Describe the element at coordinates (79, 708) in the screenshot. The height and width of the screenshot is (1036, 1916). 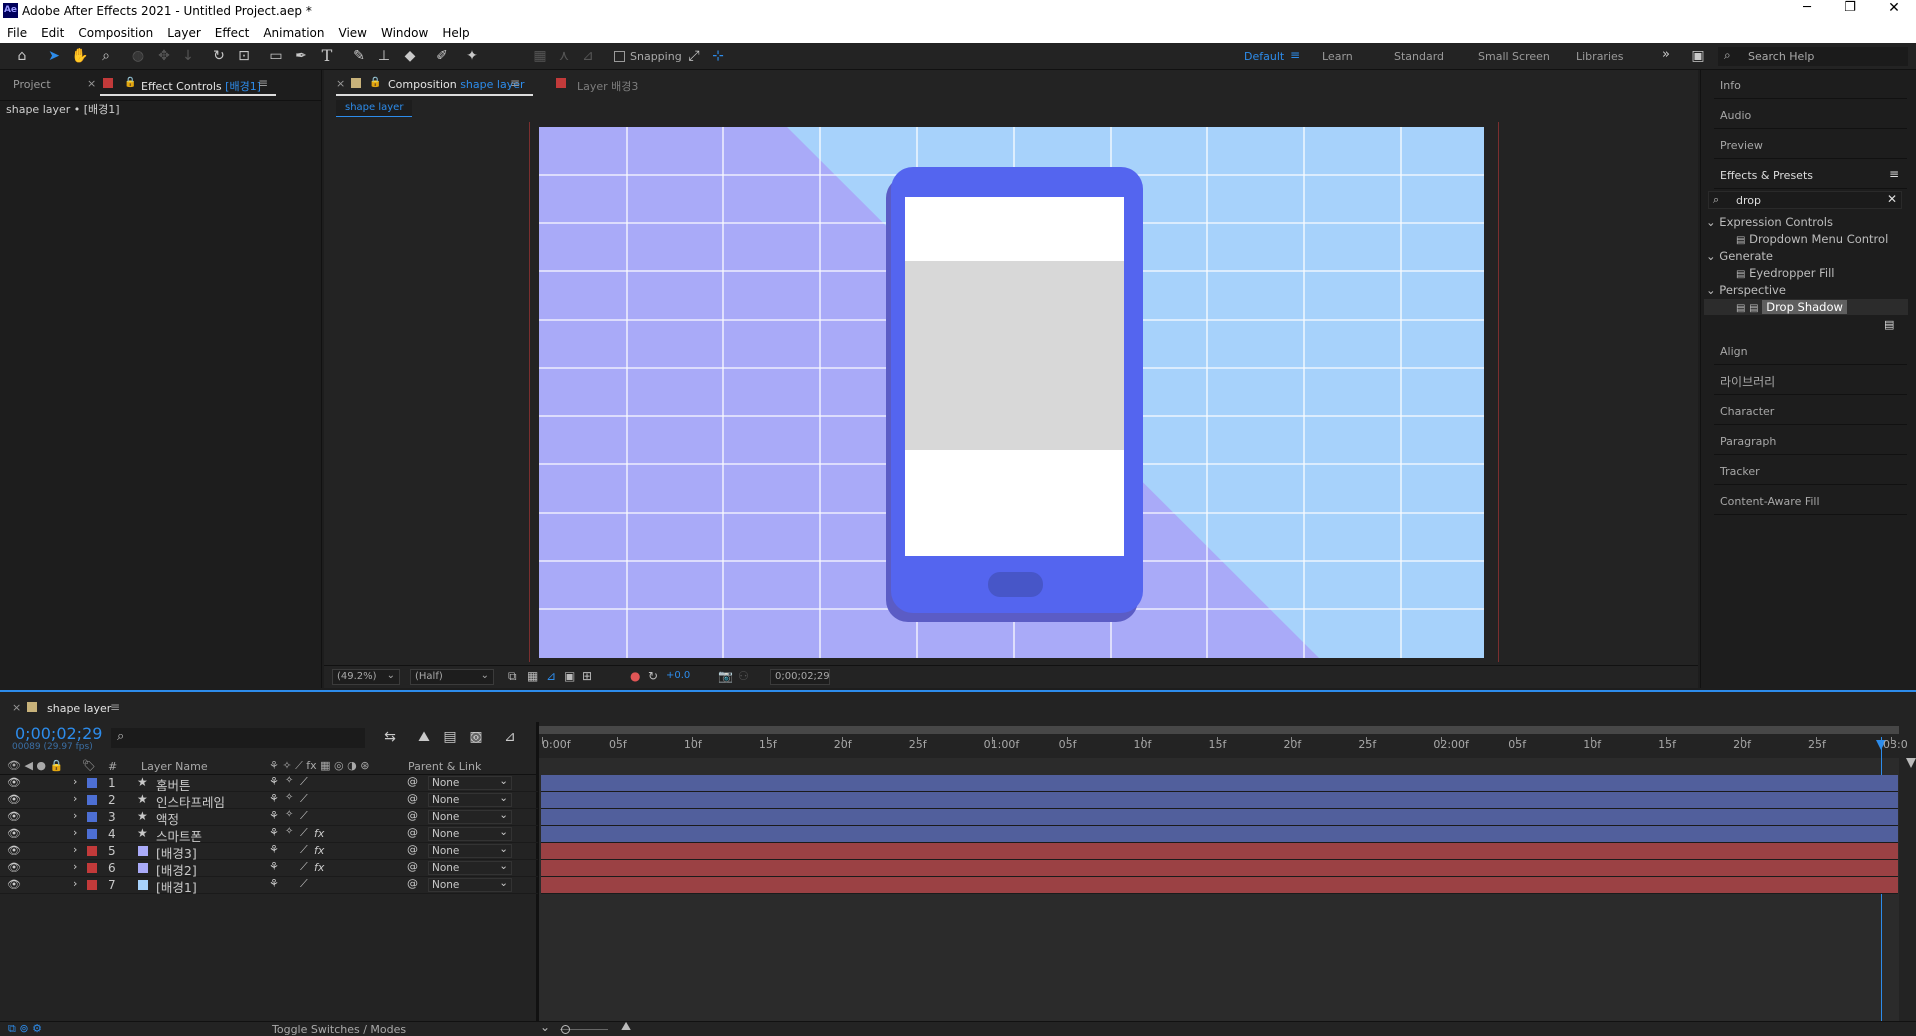
I see `tab-timeline: shape layer` at that location.